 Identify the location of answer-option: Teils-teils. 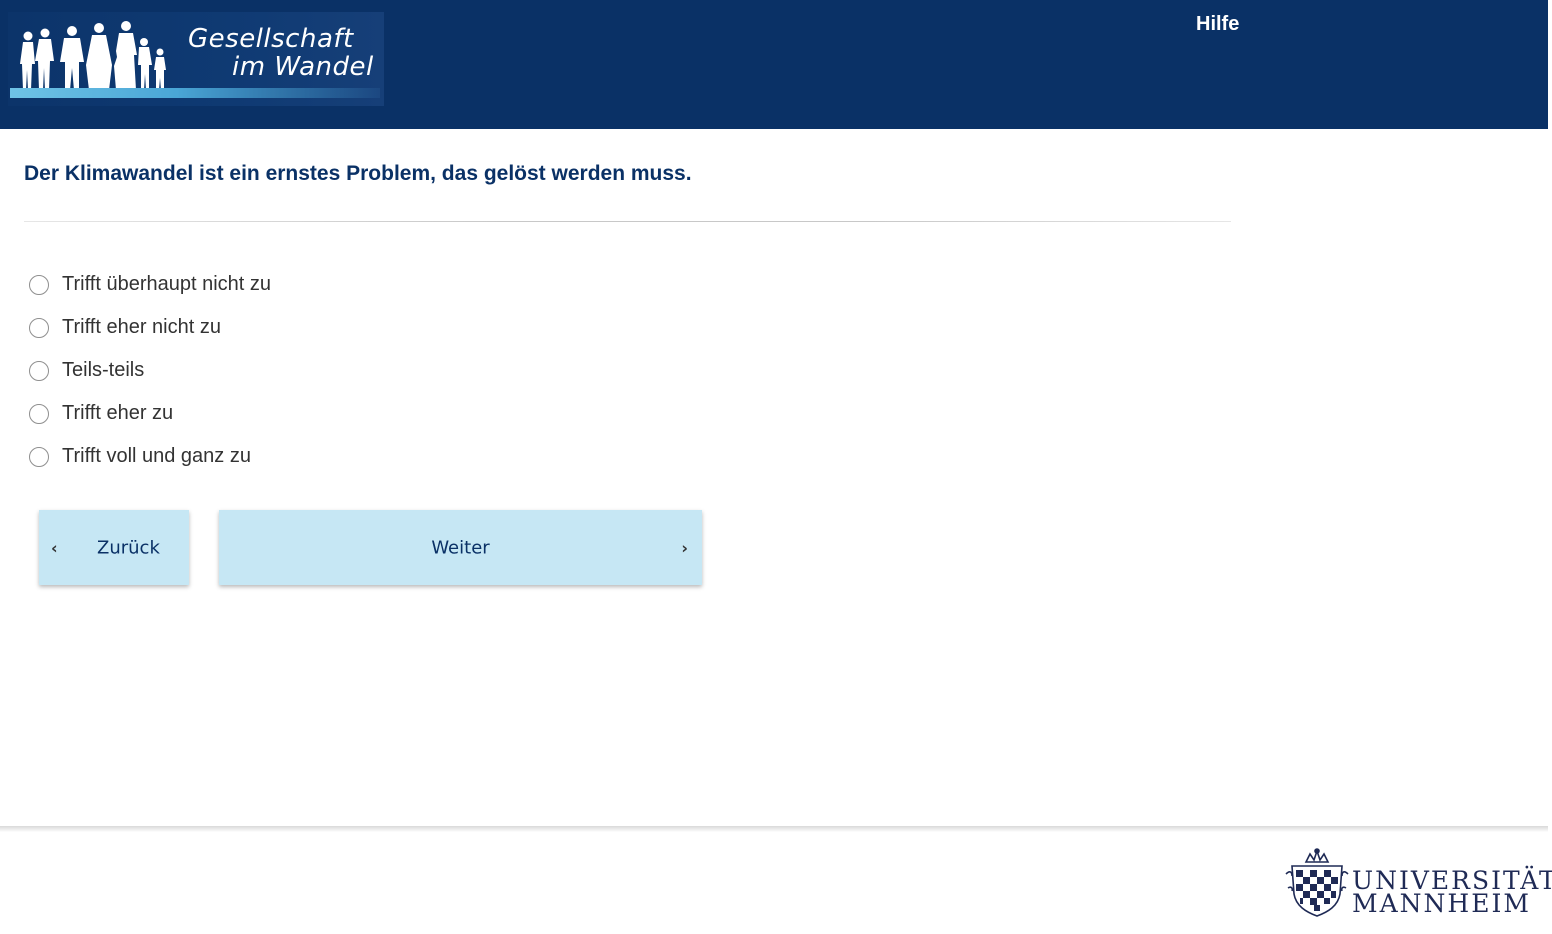
(328, 370).